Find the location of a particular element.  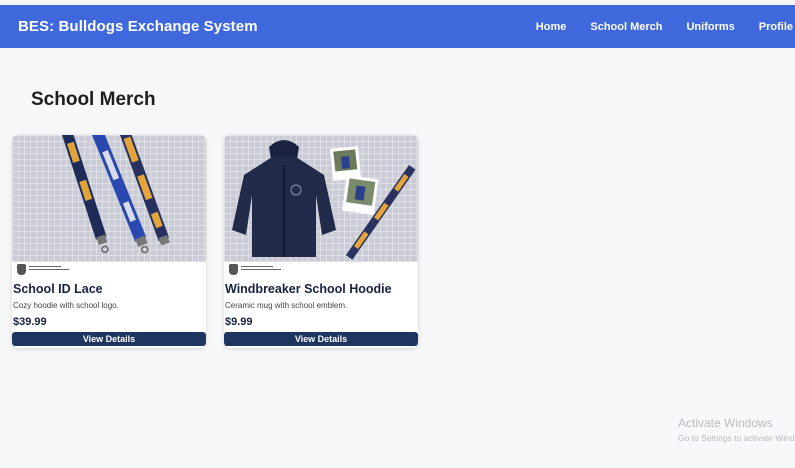

product-price: $9.99 is located at coordinates (239, 322).